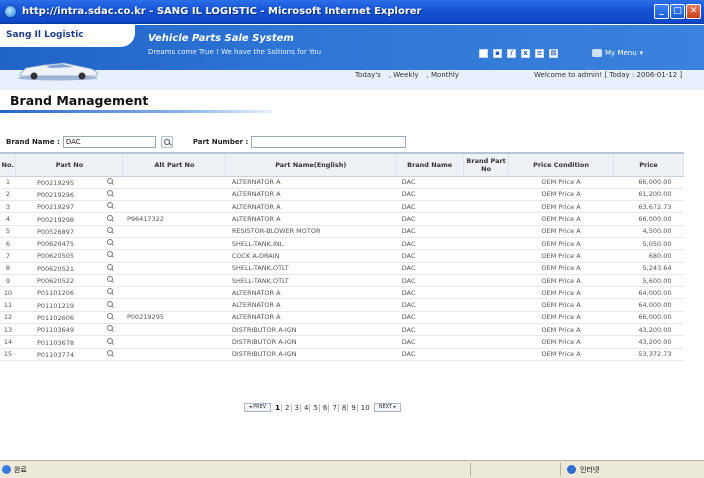 The height and width of the screenshot is (478, 704). What do you see at coordinates (677, 11) in the screenshot?
I see `maximize-button: □` at bounding box center [677, 11].